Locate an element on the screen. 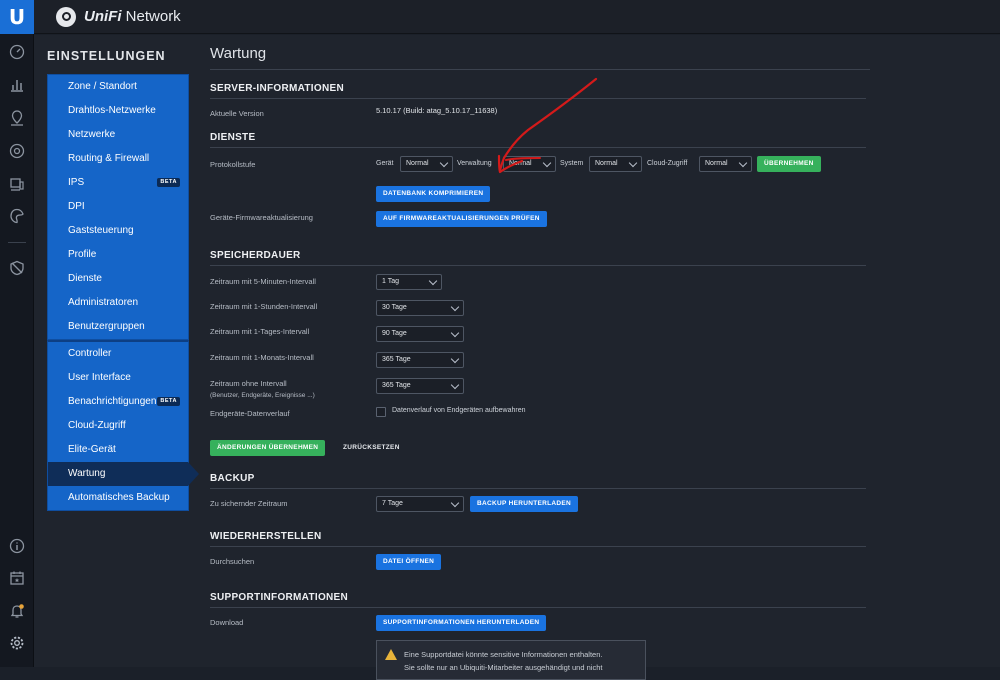 The image size is (1000, 680). backup-period-select: 7 Tage is located at coordinates (420, 504).